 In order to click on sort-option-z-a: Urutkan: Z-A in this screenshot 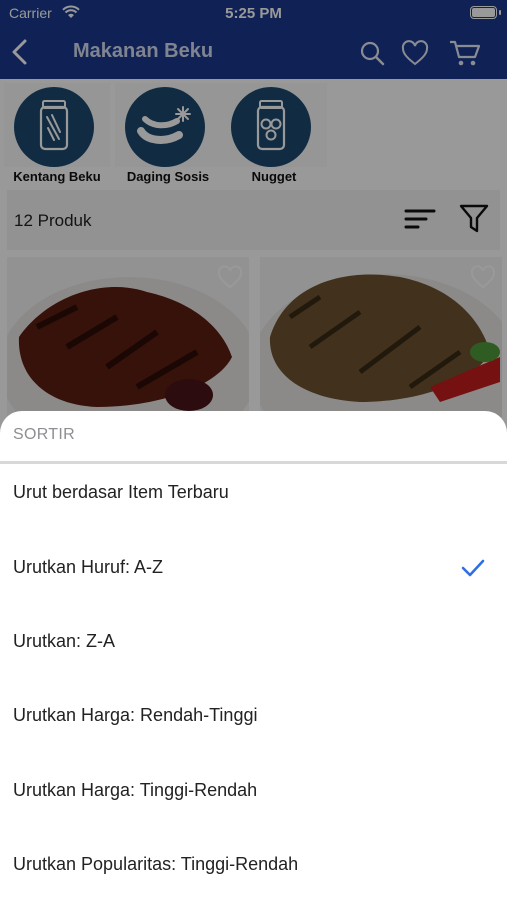, I will do `click(253, 644)`.